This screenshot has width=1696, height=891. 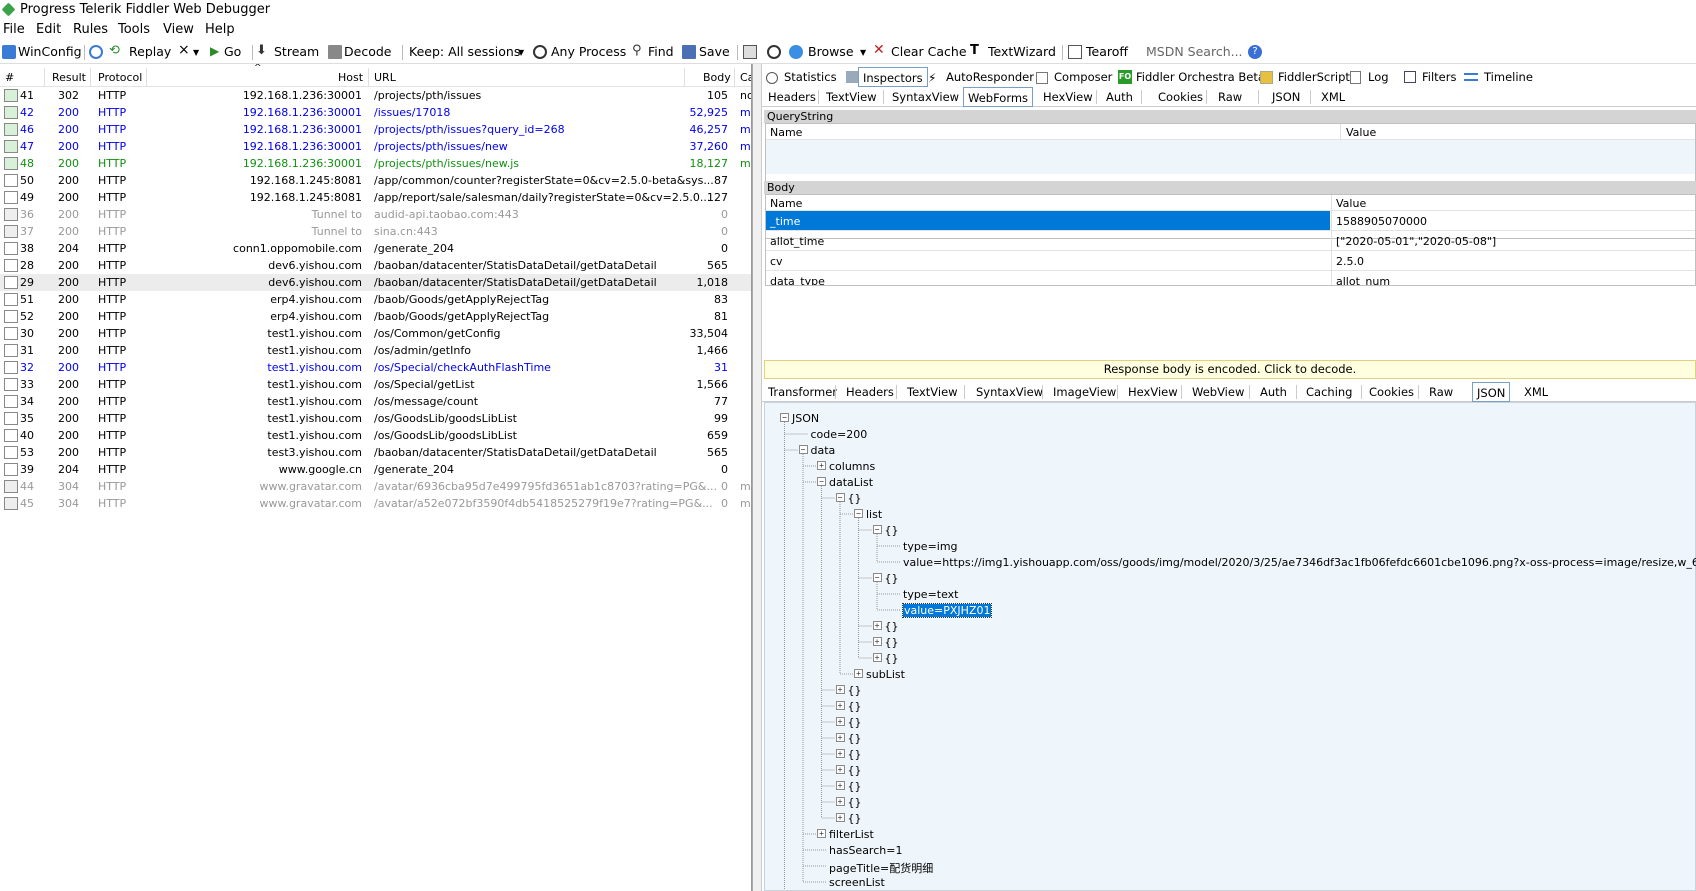 What do you see at coordinates (1273, 392) in the screenshot?
I see `resp-tab-auth: Auth` at bounding box center [1273, 392].